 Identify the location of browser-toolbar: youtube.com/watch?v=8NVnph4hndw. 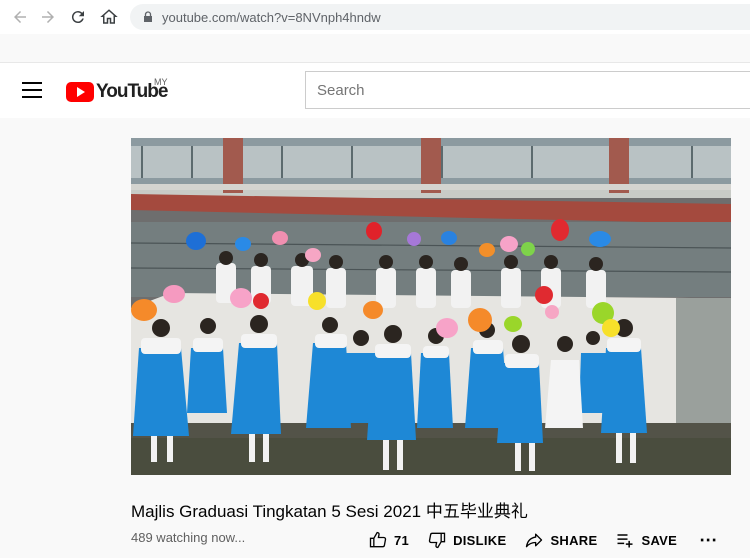
(375, 17).